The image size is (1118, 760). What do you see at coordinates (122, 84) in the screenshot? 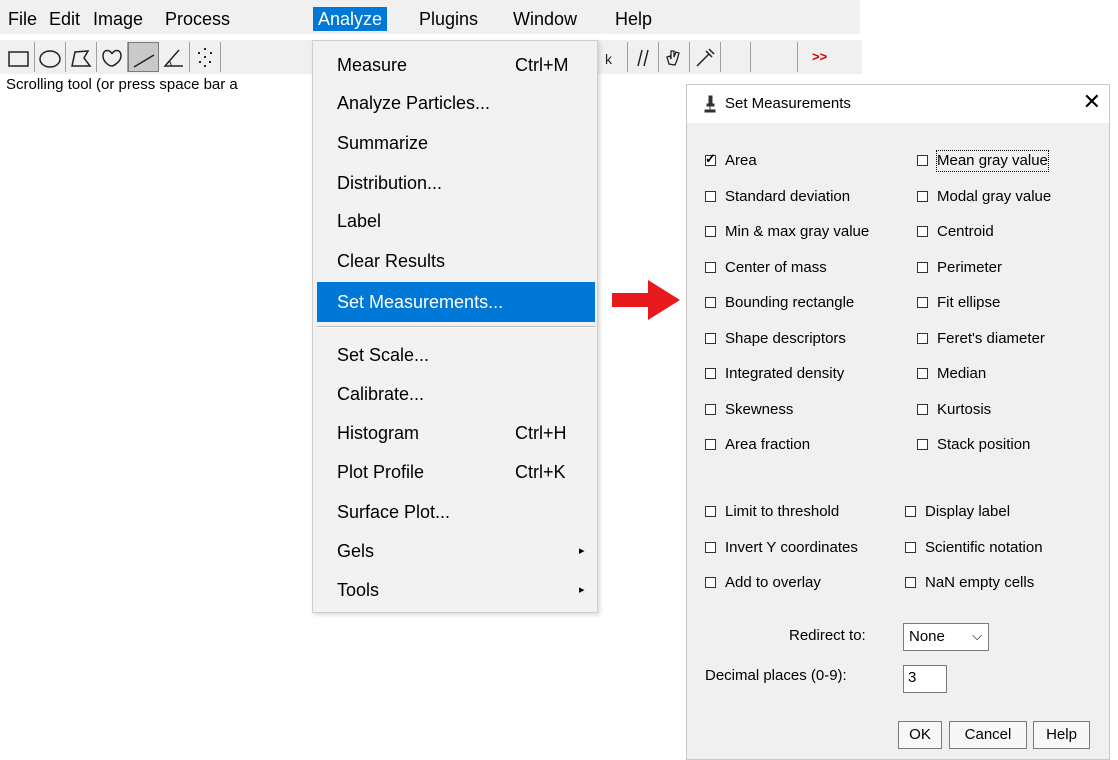
I see `status-line: Scrolling tool (or press space bar a` at bounding box center [122, 84].